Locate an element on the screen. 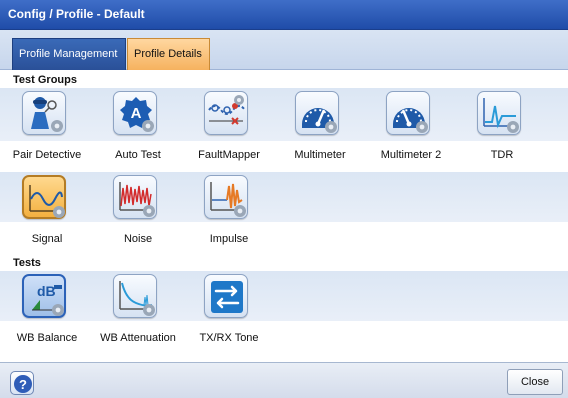 The width and height of the screenshot is (568, 398). close-button: Close is located at coordinates (535, 382).